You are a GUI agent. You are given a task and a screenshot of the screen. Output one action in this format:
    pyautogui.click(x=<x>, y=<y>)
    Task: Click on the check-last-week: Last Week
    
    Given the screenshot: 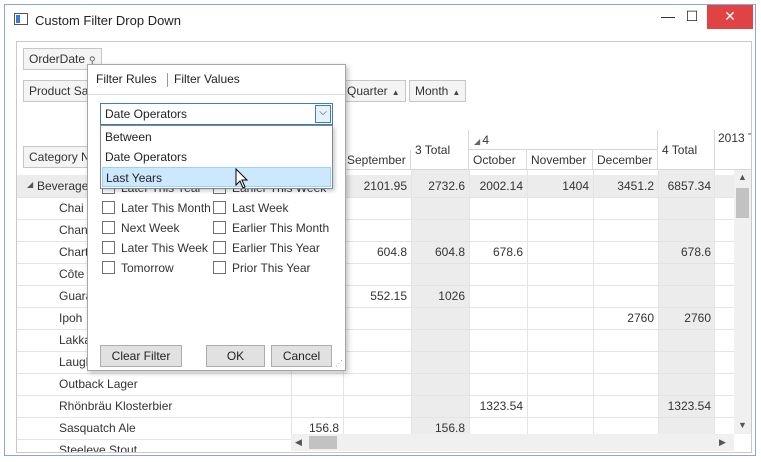 What is the action you would take?
    pyautogui.click(x=250, y=208)
    